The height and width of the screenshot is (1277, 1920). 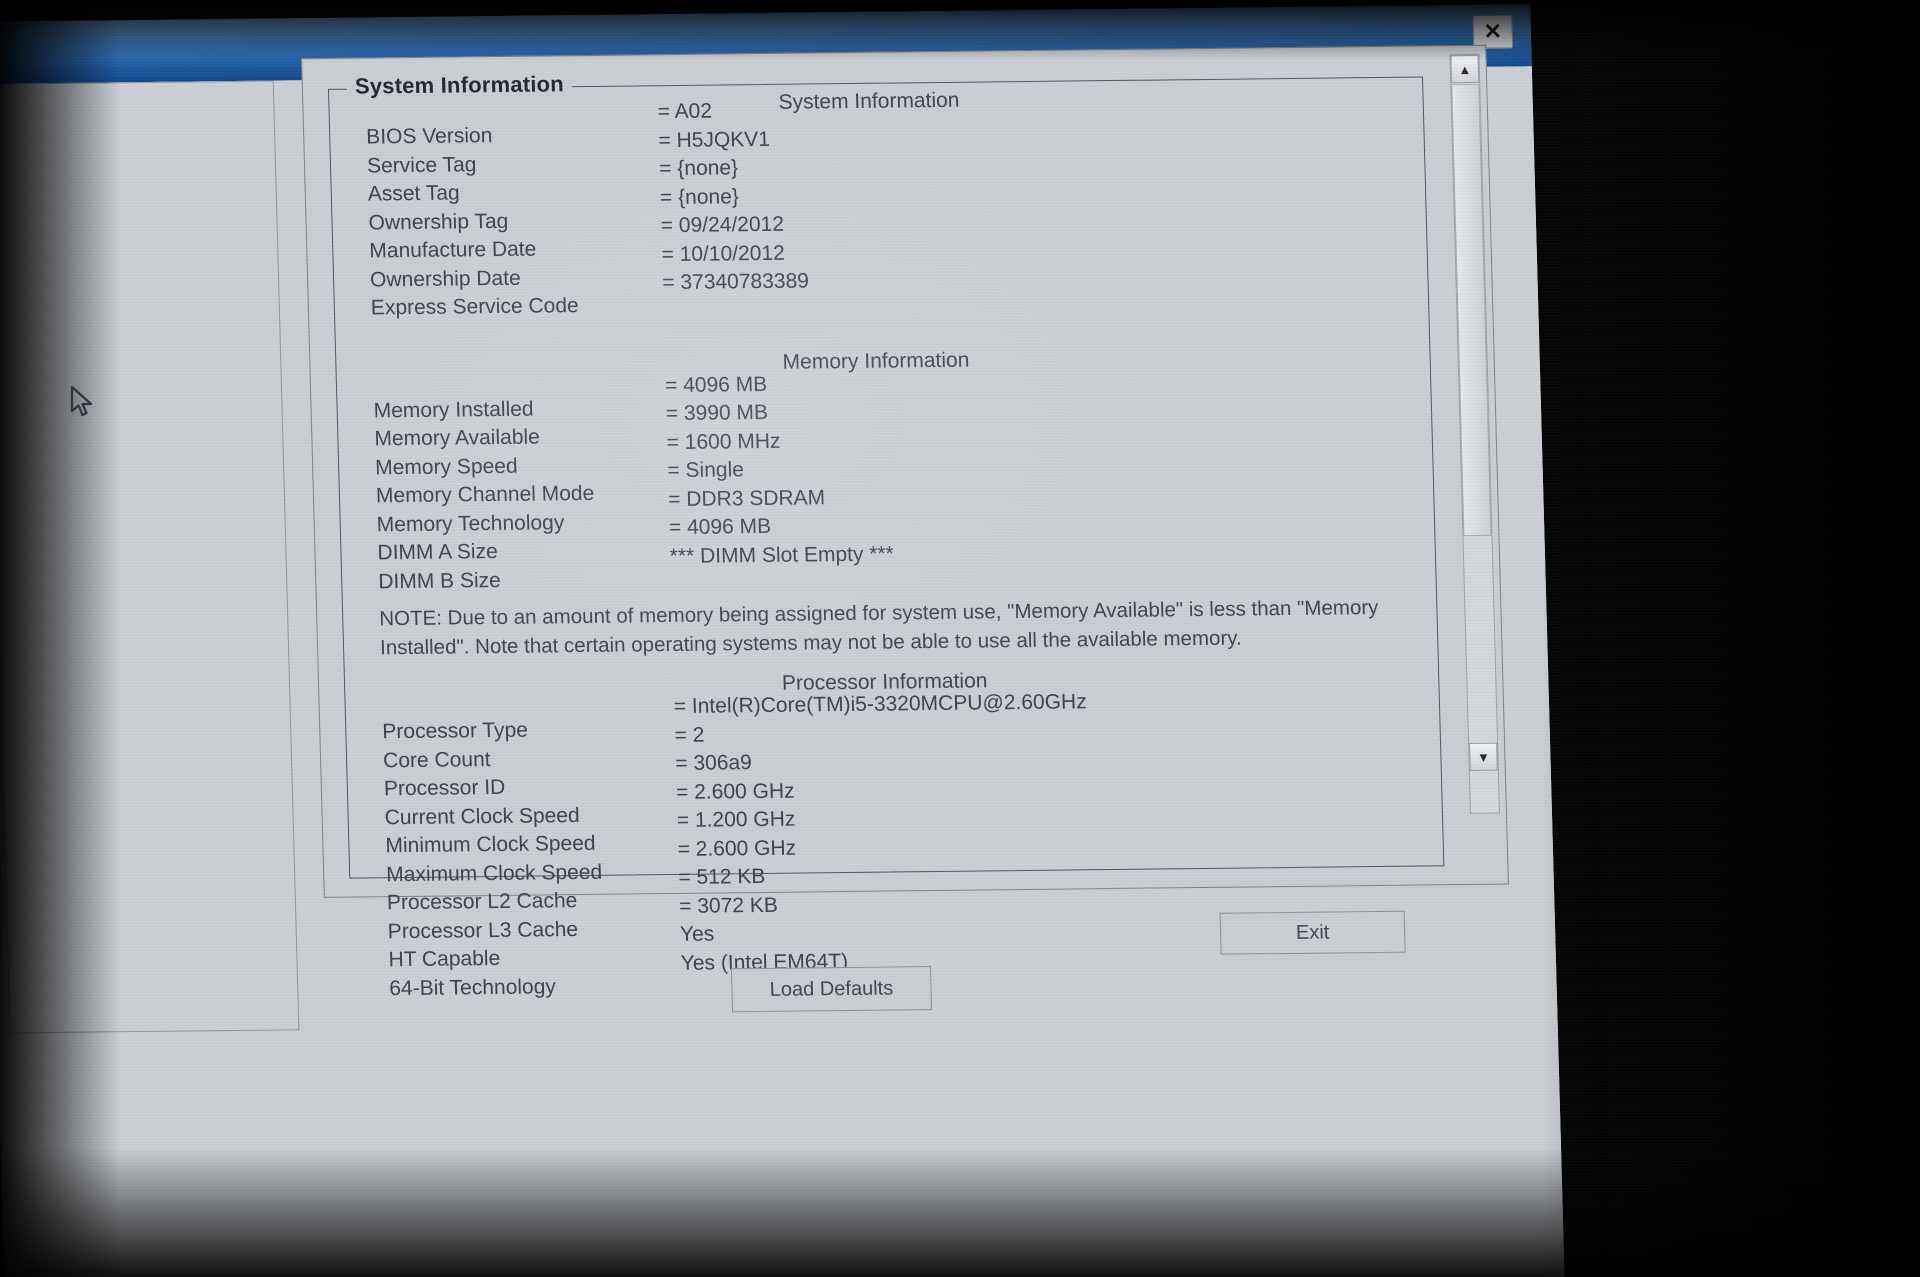 I want to click on scroll-down-glyph: ▼, so click(x=1483, y=757).